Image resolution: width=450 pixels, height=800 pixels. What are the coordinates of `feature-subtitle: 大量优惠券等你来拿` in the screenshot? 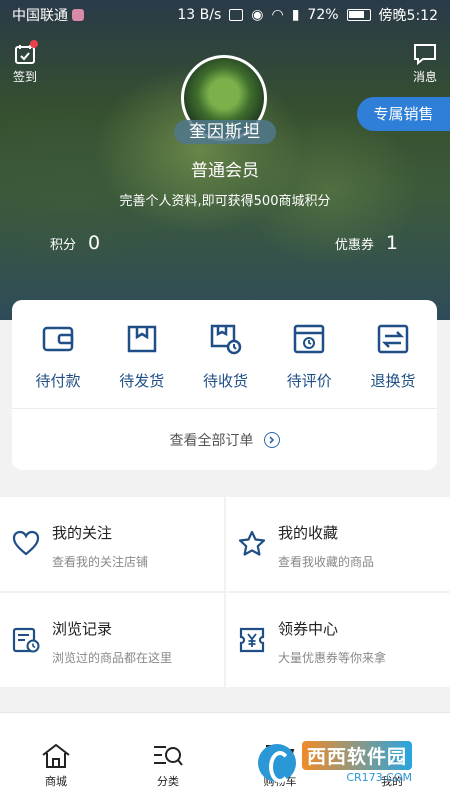 It's located at (332, 658).